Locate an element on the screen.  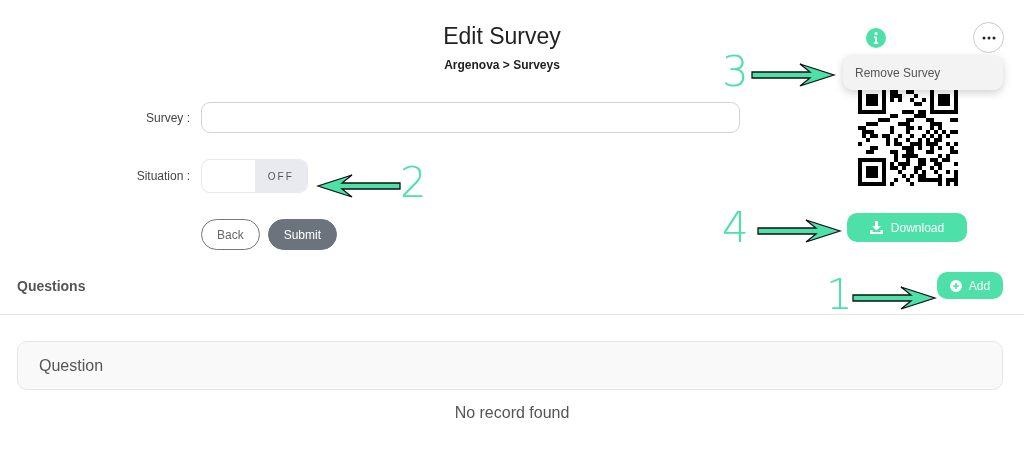
breadcrumb: Argenova > Surveys is located at coordinates (502, 65).